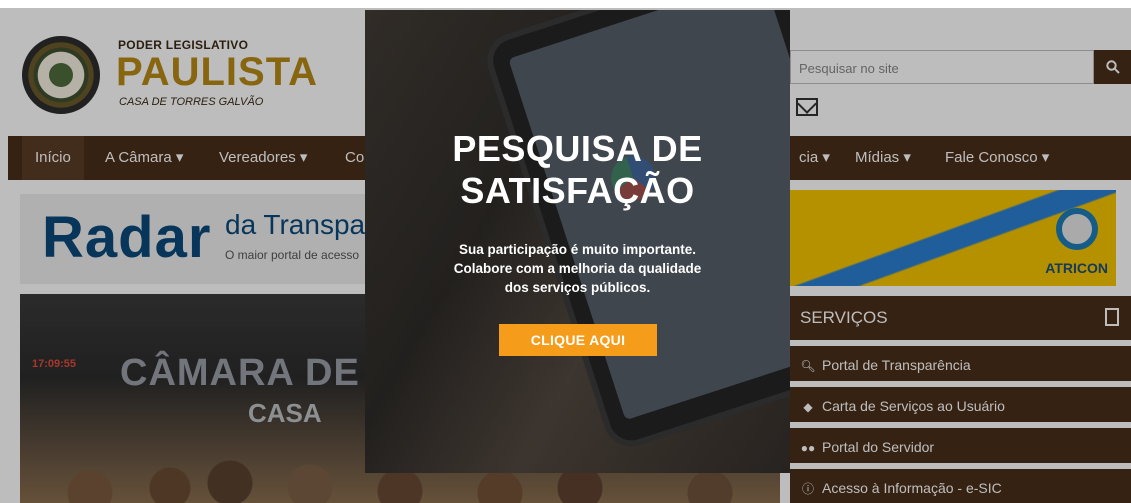 The image size is (1131, 503). I want to click on modal-message-line-1: Sua participação é muito importante., so click(577, 249).